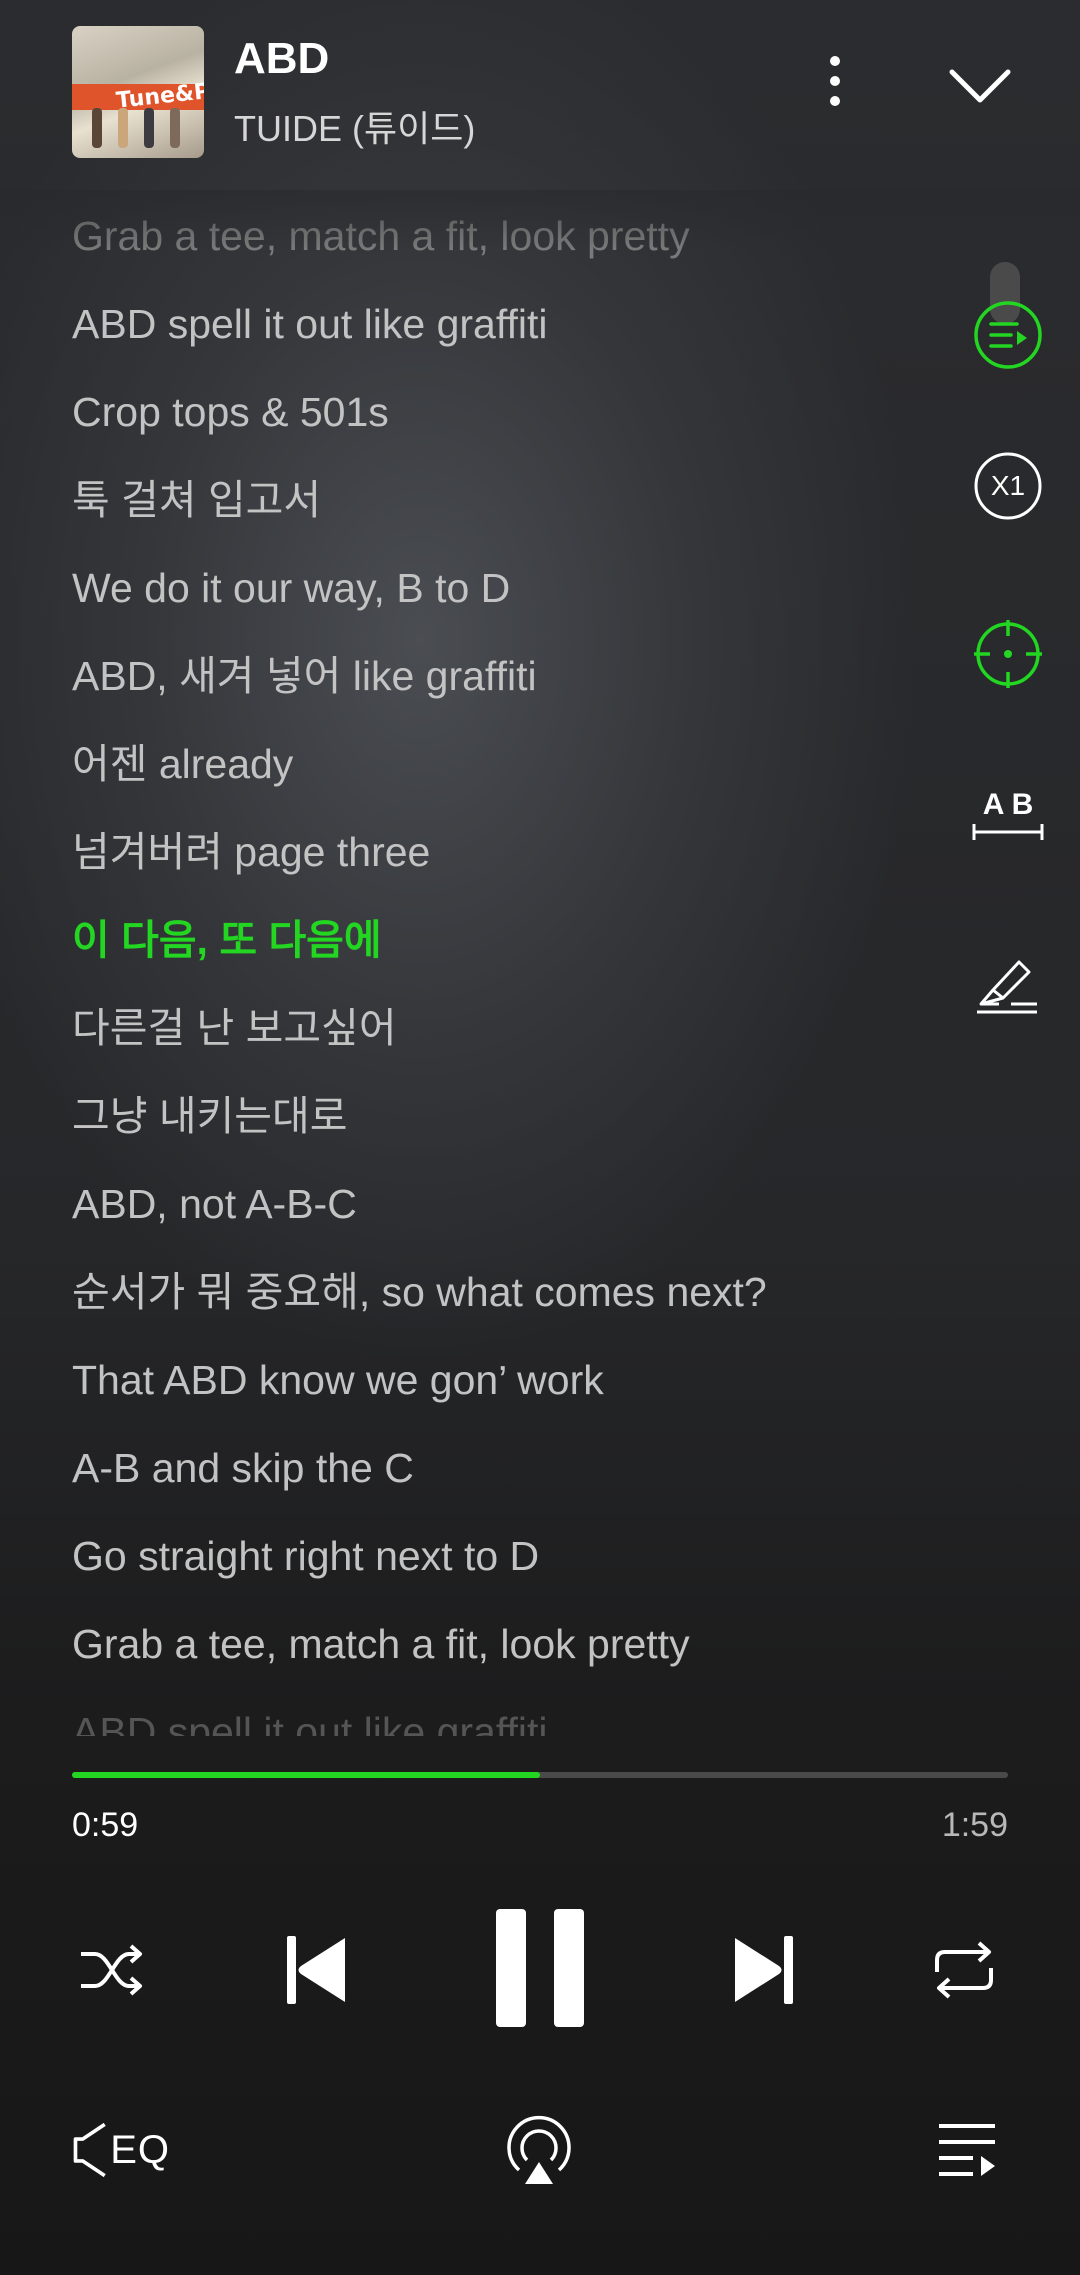 The width and height of the screenshot is (1080, 2275). I want to click on lyric-line: 다른걸 난 보고싶어, so click(472, 1036).